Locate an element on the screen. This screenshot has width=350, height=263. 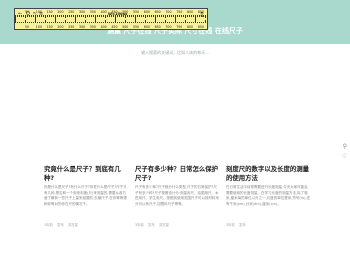
ruler-label: 100 is located at coordinates (38, 27).